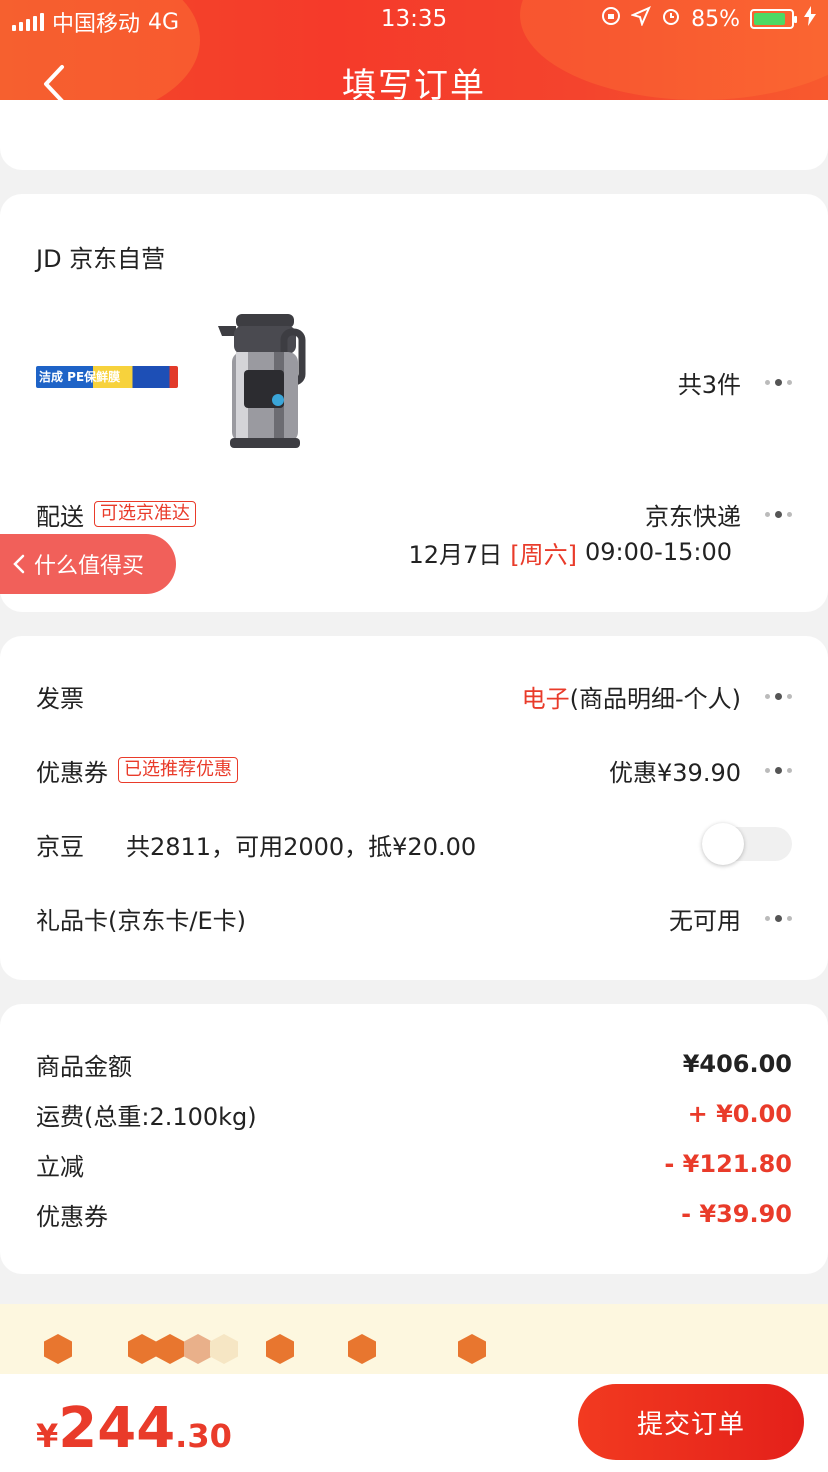  Describe the element at coordinates (543, 554) in the screenshot. I see `delivery-weekday: [周六]` at that location.